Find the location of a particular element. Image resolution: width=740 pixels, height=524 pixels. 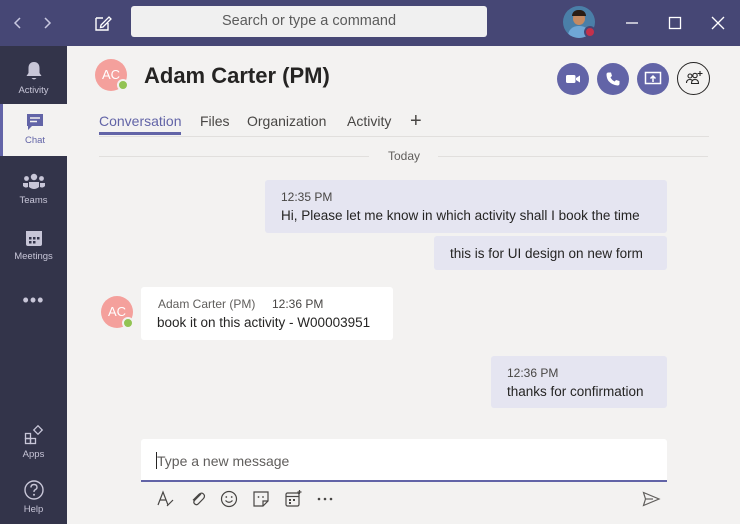

rail-item-help: Help is located at coordinates (33, 497).